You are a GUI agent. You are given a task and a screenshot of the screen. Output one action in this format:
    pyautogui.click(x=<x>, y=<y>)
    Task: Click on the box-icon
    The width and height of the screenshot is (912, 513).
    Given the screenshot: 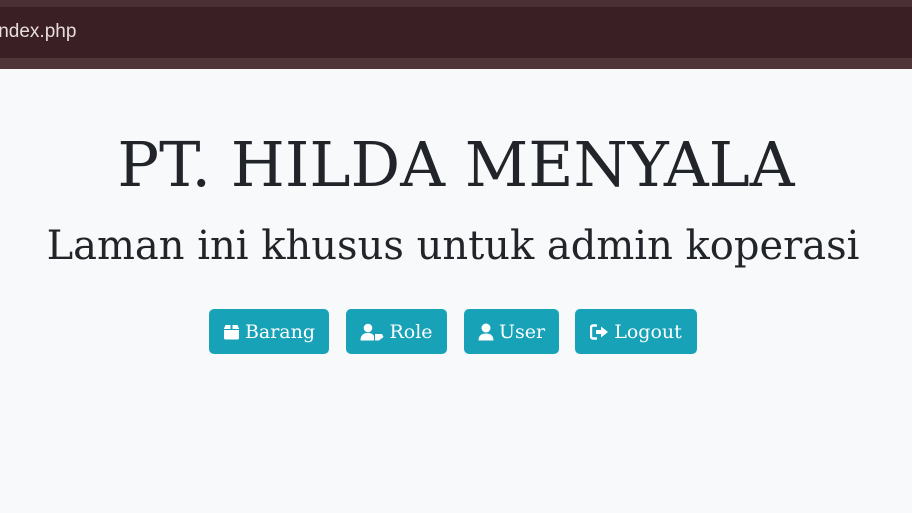 What is the action you would take?
    pyautogui.click(x=231, y=332)
    